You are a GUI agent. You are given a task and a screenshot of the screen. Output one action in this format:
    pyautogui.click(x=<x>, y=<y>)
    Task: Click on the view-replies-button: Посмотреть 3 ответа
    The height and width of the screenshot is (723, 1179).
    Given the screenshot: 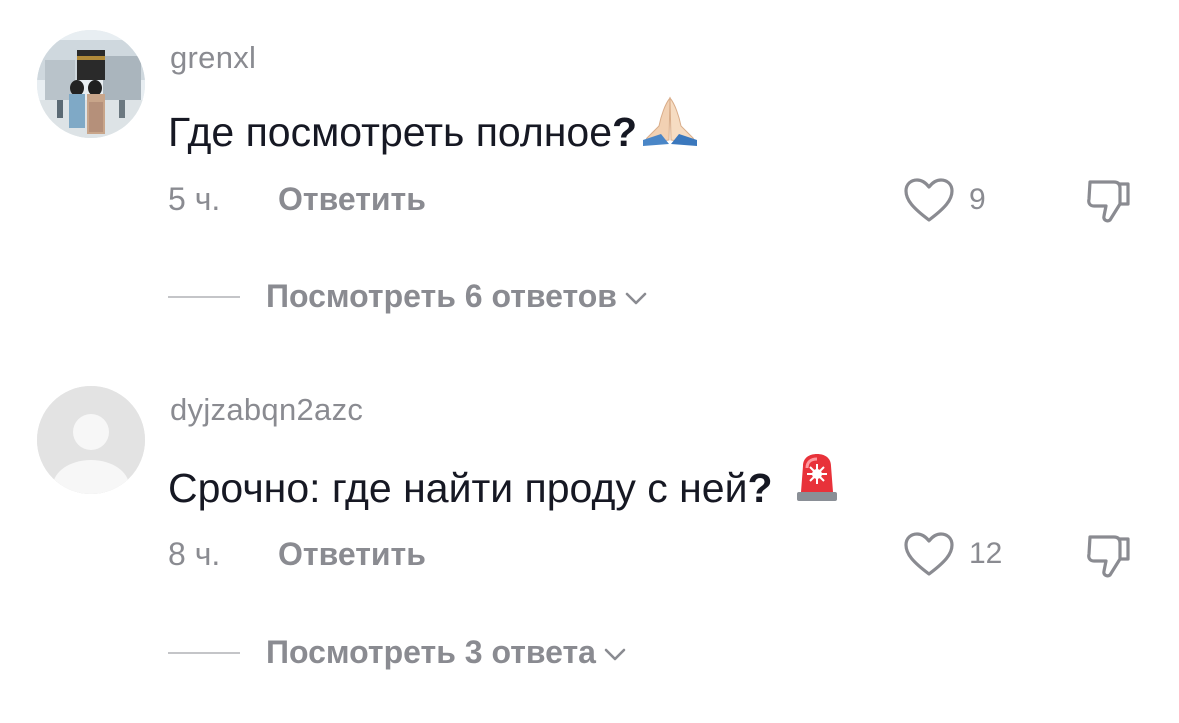 What is the action you would take?
    pyautogui.click(x=397, y=652)
    